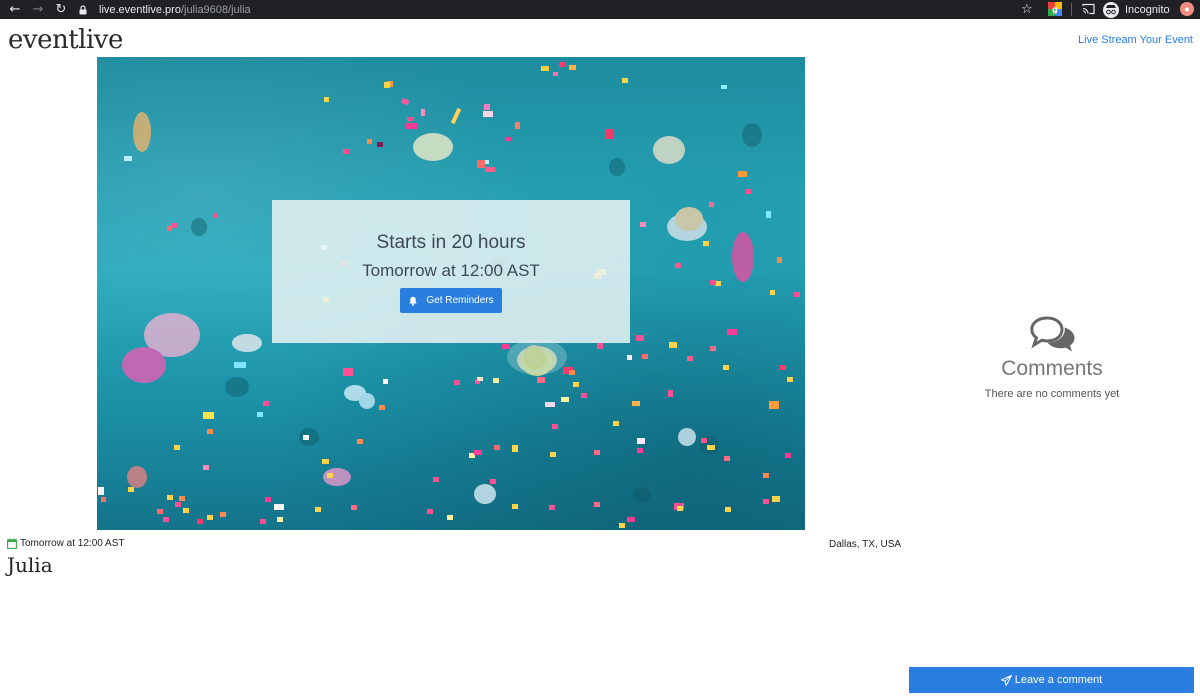  I want to click on live-stream-your-event-link: Live Stream Your Event, so click(1135, 40).